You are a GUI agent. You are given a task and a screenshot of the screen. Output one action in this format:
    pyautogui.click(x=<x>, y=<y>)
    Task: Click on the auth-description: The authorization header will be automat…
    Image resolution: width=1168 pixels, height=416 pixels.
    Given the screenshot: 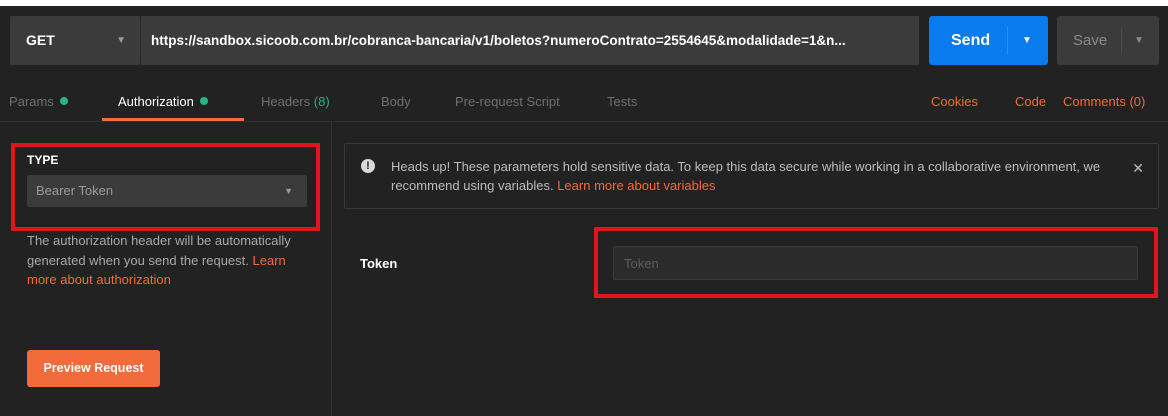 What is the action you would take?
    pyautogui.click(x=172, y=260)
    